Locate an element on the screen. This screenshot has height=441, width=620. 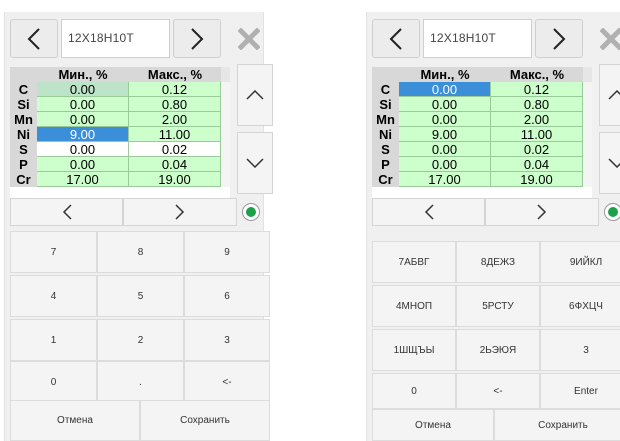
radio-dot-icon is located at coordinates (613, 212).